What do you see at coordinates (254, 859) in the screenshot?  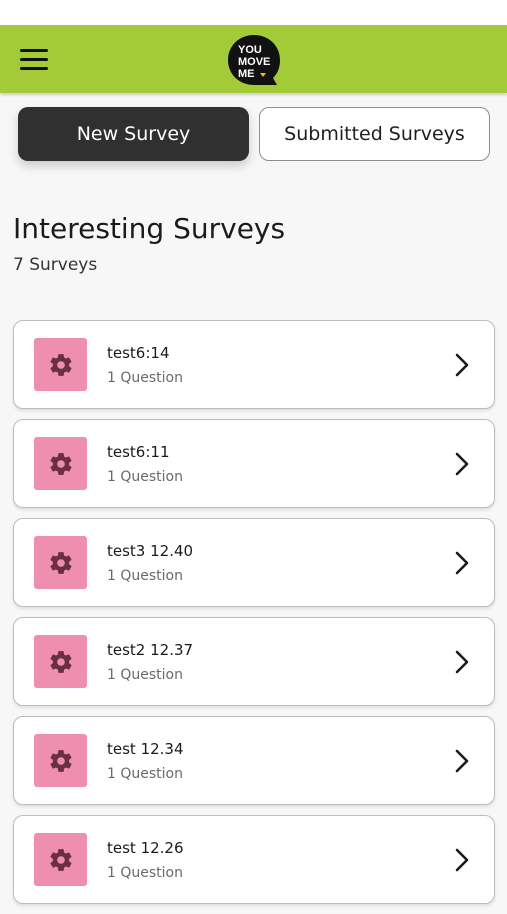 I see `survey-card: test 12.26 1 Question` at bounding box center [254, 859].